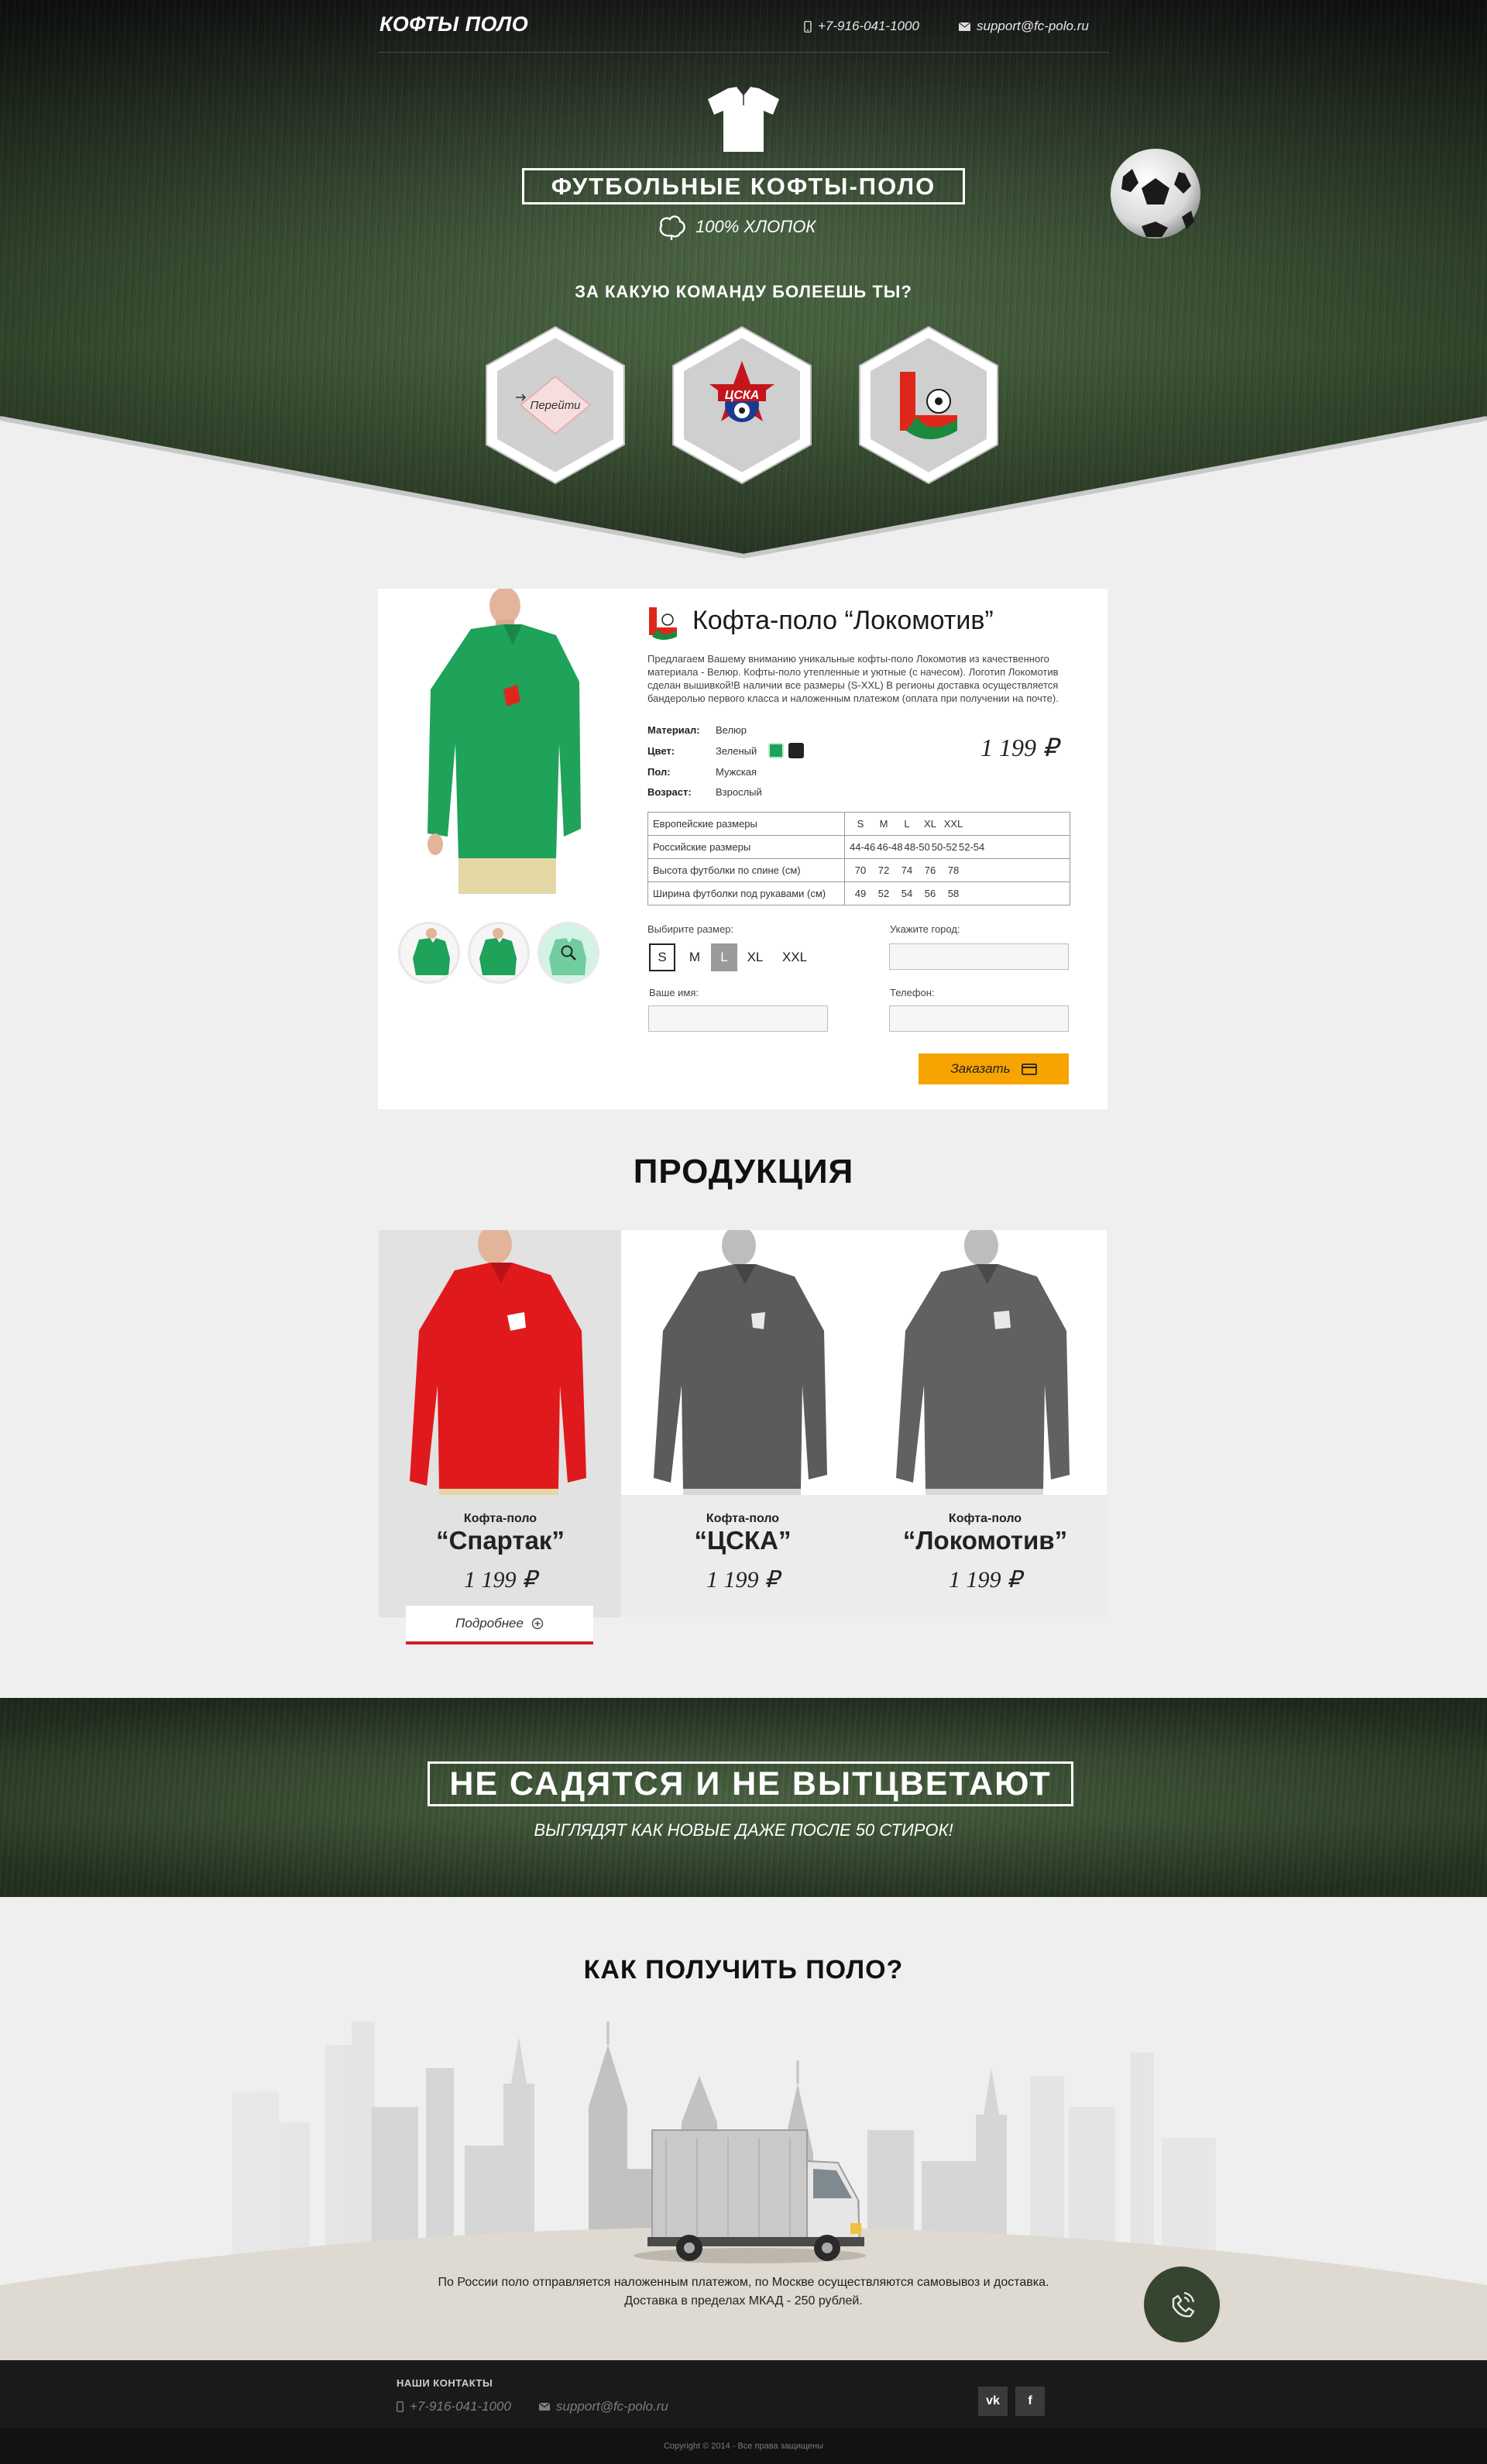 The height and width of the screenshot is (2464, 1487). Describe the element at coordinates (743, 291) in the screenshot. I see `team-question: ЗА КАКУЮ КОМАНДУ БОЛЕЕШЬ ТЫ?` at that location.